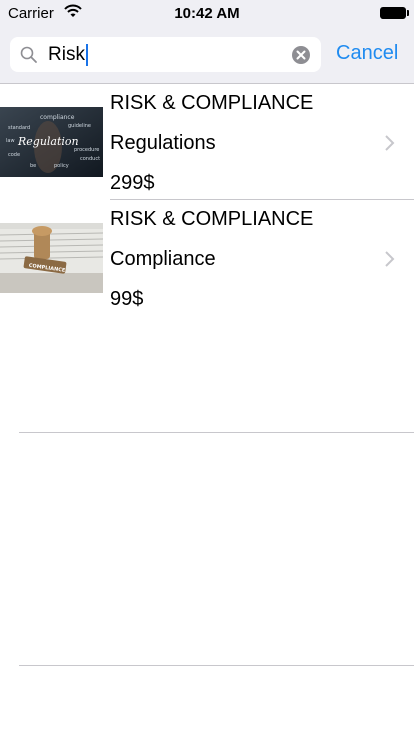  I want to click on clear-search-icon, so click(301, 57).